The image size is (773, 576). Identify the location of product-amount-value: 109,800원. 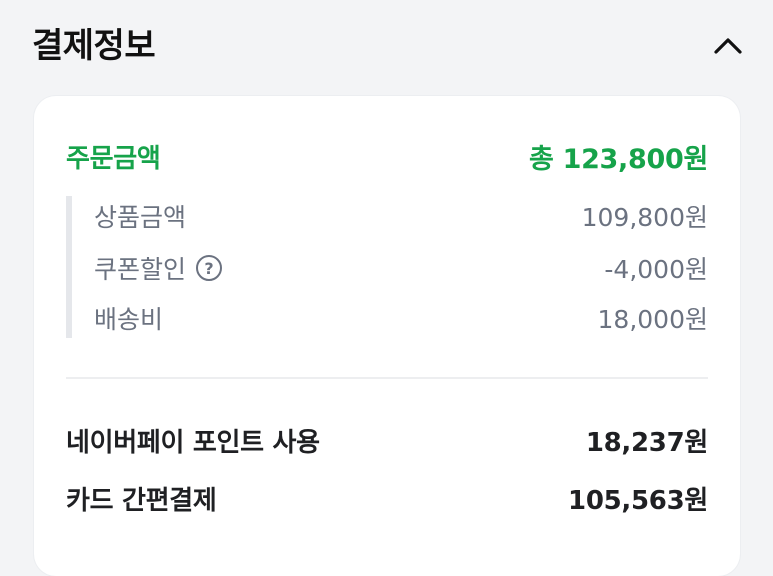
(644, 217).